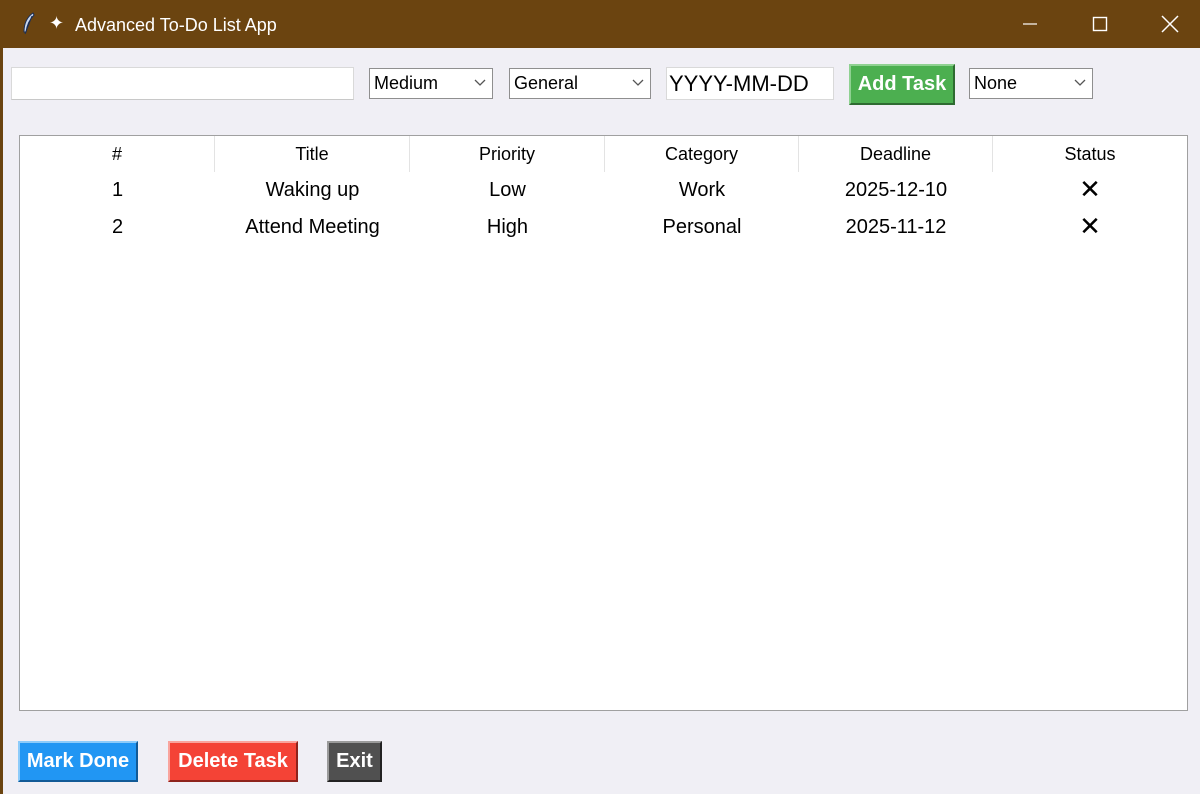  I want to click on deadline-input: YYYY-MM-DD, so click(750, 83).